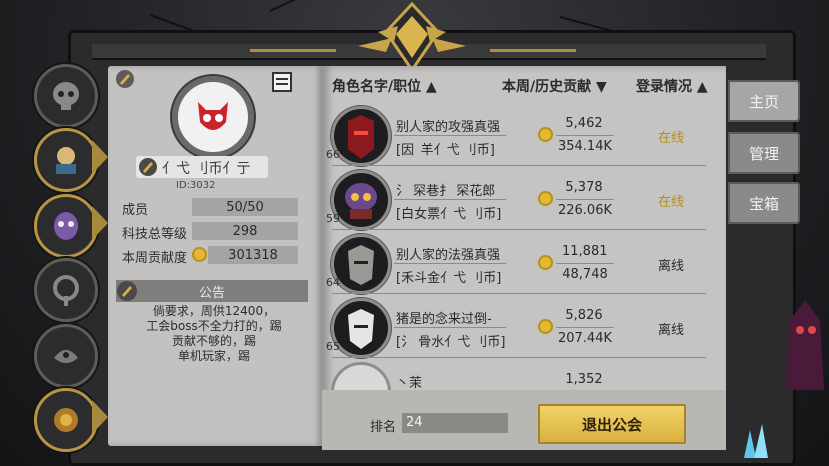  What do you see at coordinates (253, 255) in the screenshot?
I see `stat-value-contribution: 301318` at bounding box center [253, 255].